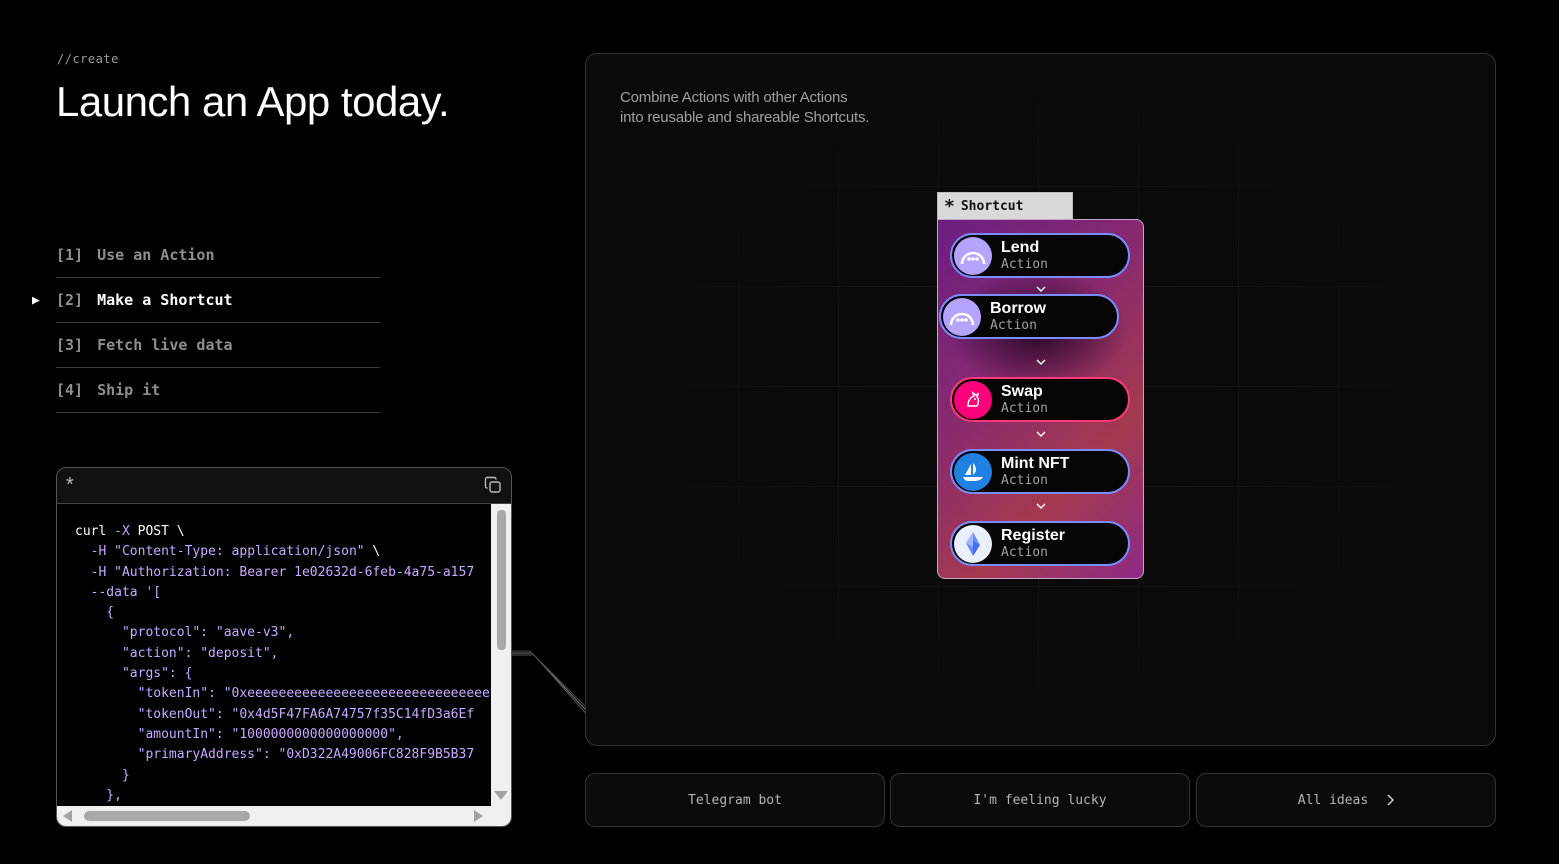 Image resolution: width=1559 pixels, height=864 pixels. Describe the element at coordinates (122, 531) in the screenshot. I see `code-token: -X` at that location.